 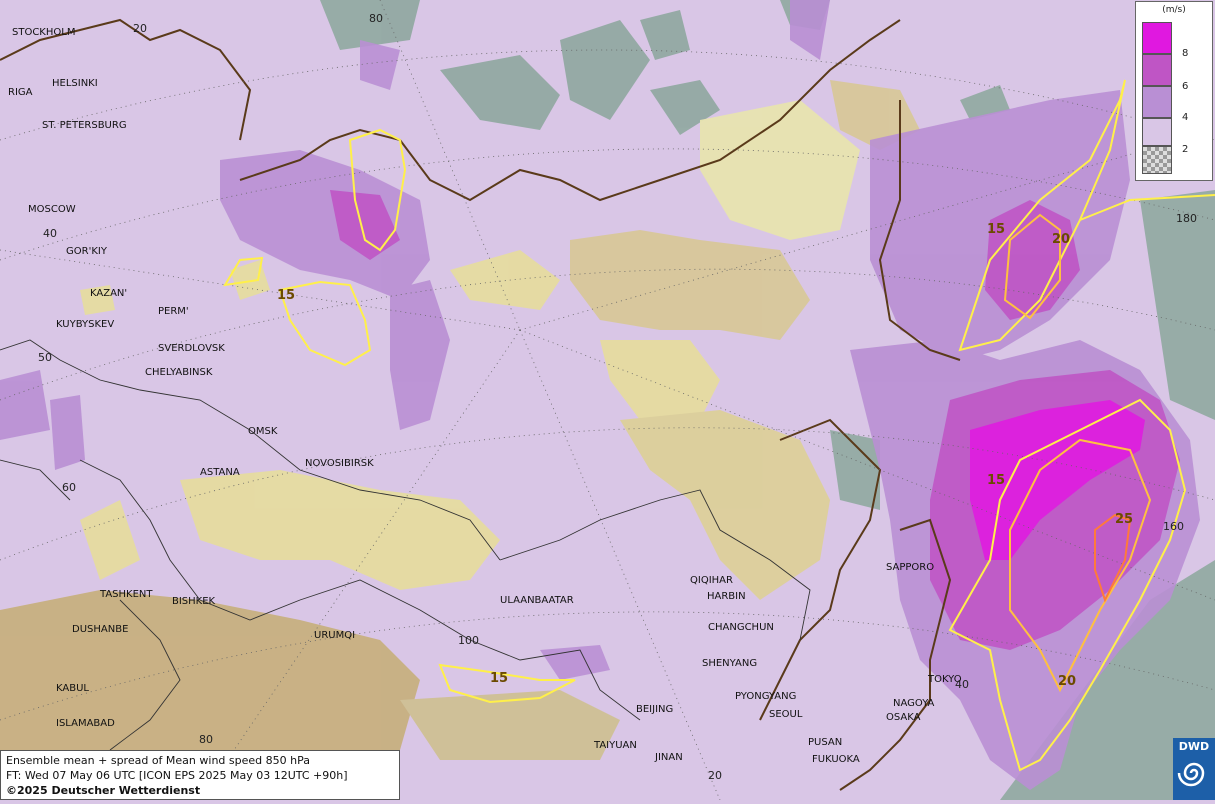 What do you see at coordinates (173, 311) in the screenshot?
I see `city-label-perm-: PERM'` at bounding box center [173, 311].